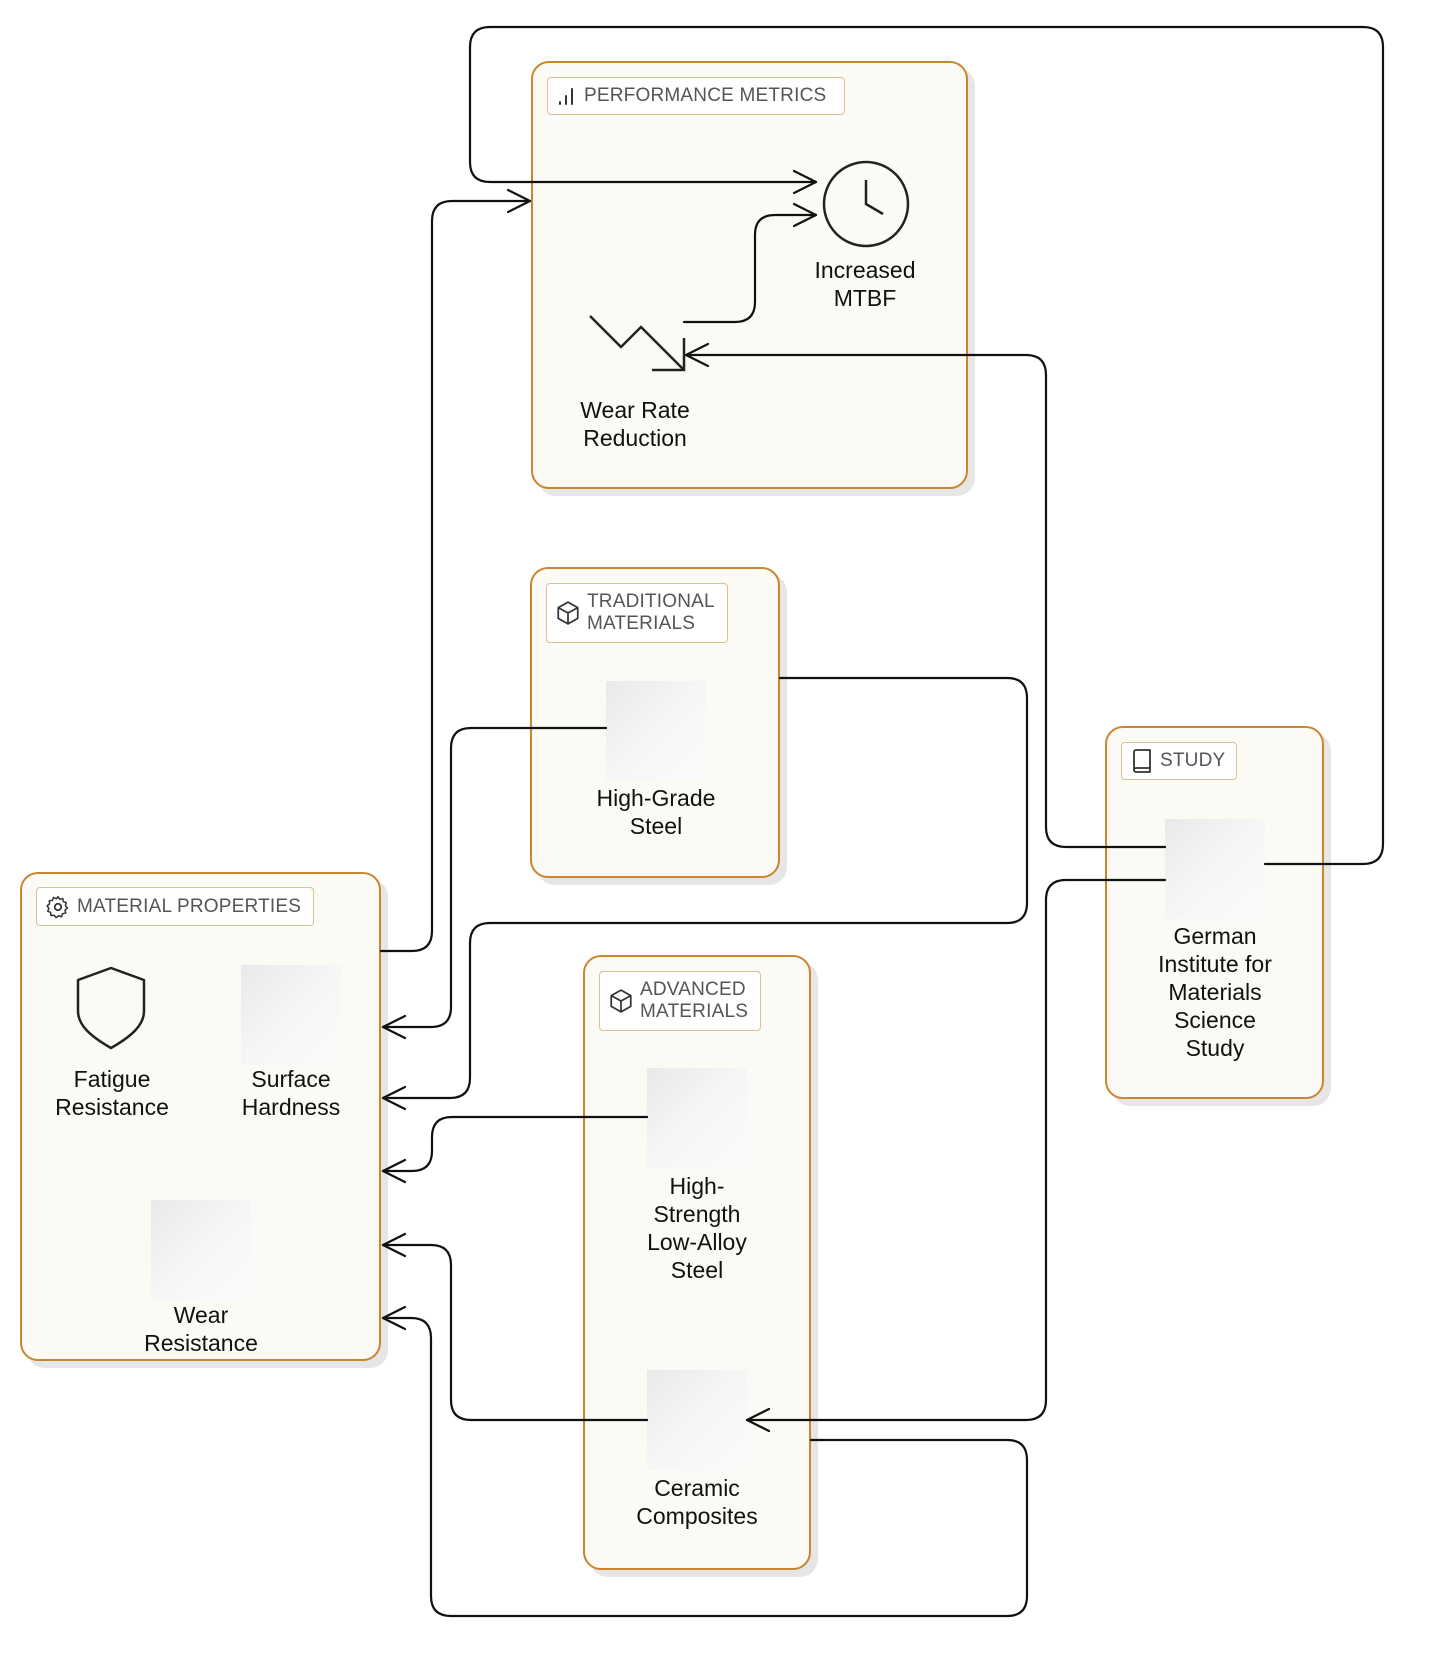  I want to click on group-title-tag: PERFORMANCE METRICS, so click(696, 96).